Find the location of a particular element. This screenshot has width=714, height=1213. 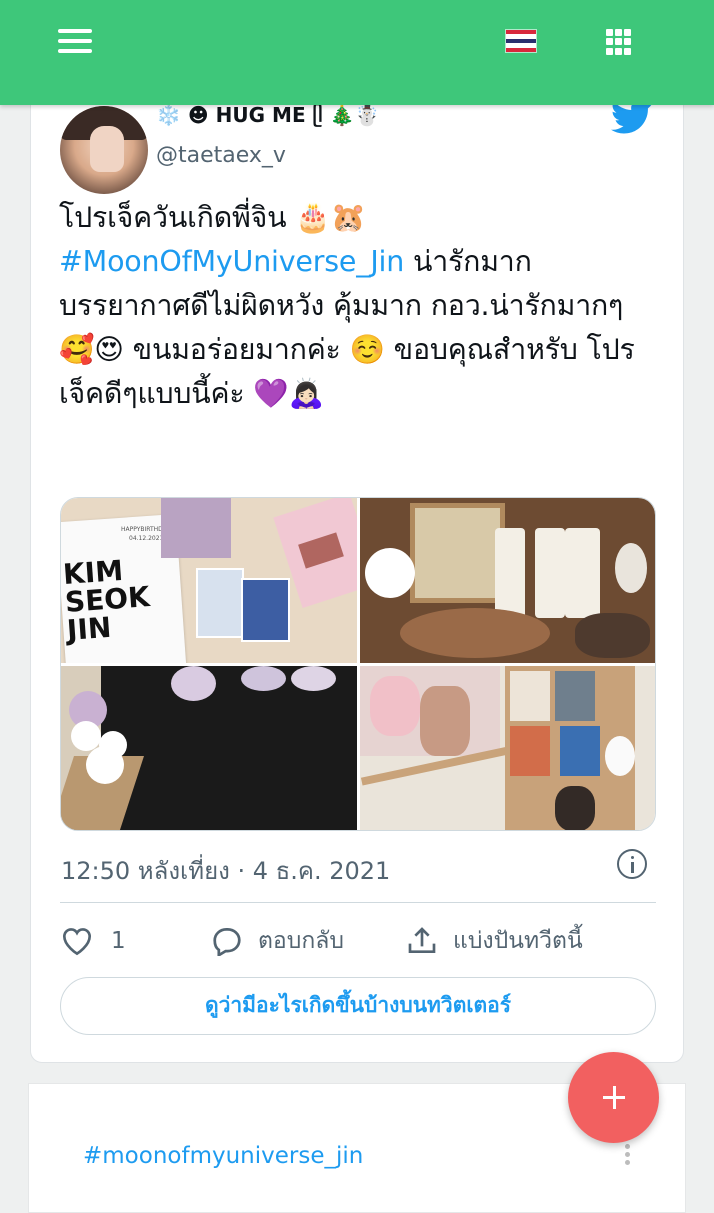

user-handle: @taetaex_v is located at coordinates (221, 155).